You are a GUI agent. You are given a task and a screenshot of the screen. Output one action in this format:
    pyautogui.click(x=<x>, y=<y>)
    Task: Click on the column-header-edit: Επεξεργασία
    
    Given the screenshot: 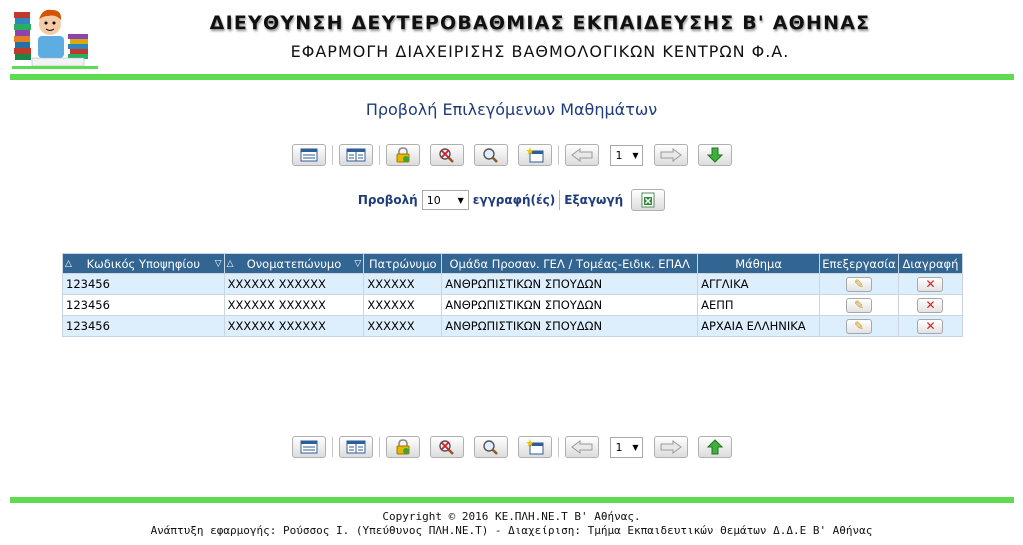 What is the action you would take?
    pyautogui.click(x=859, y=263)
    